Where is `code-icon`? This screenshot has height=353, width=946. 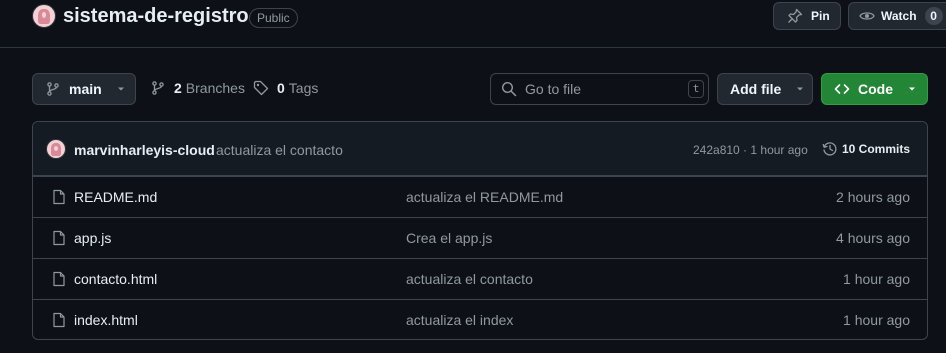
code-icon is located at coordinates (842, 89).